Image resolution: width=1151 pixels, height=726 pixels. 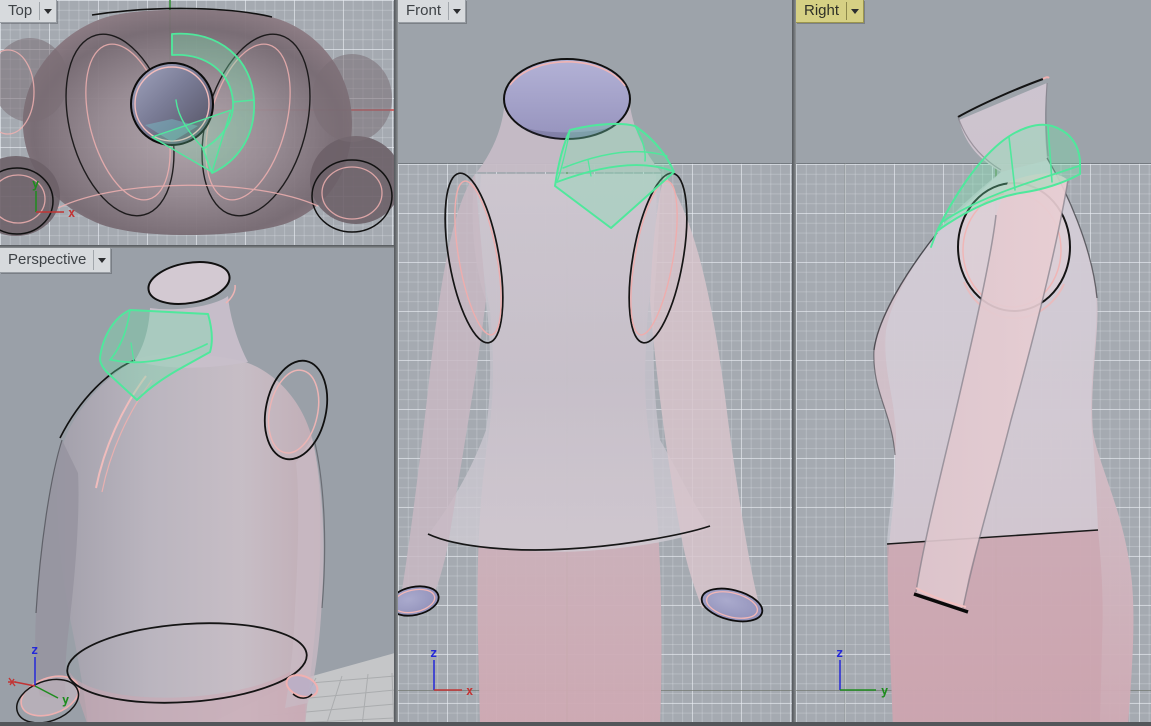 I want to click on viewport-title-perspective: Perspective, so click(x=56, y=260).